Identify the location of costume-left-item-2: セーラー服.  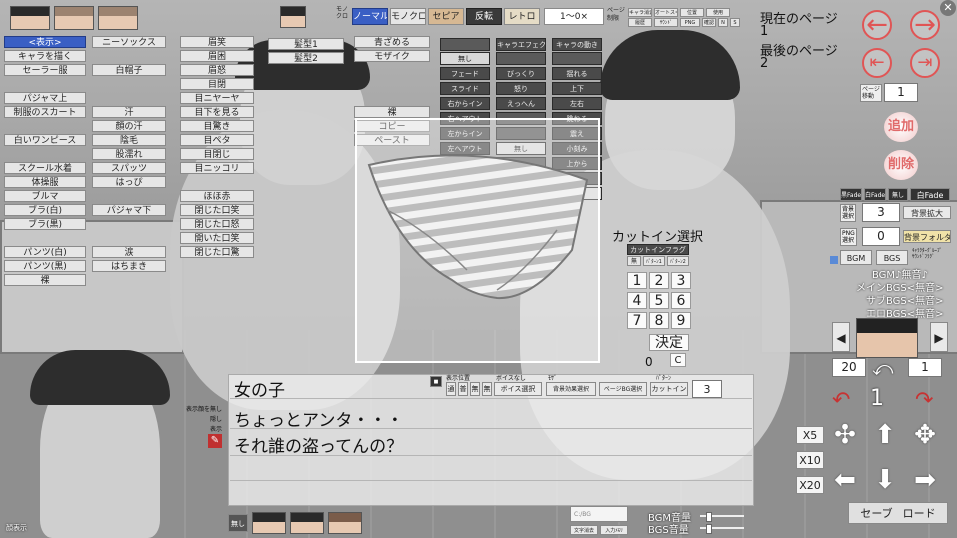
(45, 70).